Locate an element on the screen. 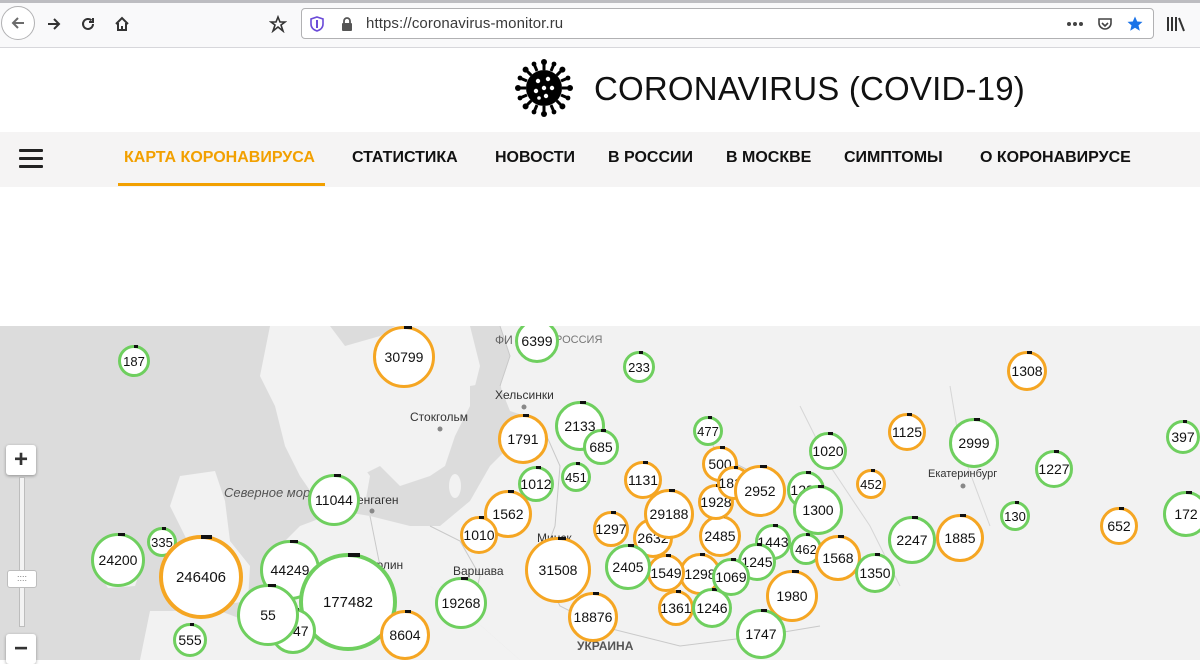  url-bar: https://coronavirus-monitor.ru is located at coordinates (727, 23).